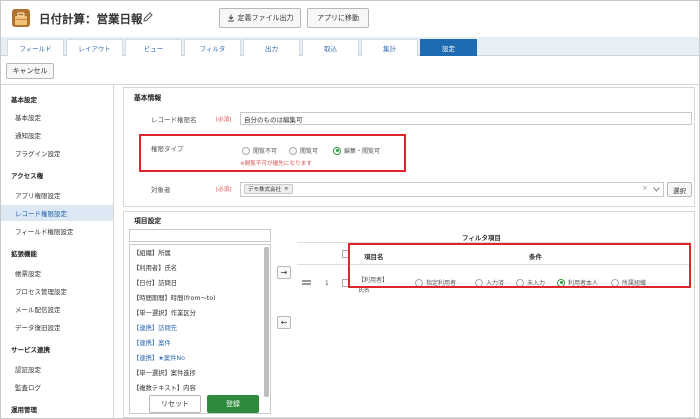 This screenshot has height=419, width=700. Describe the element at coordinates (327, 283) in the screenshot. I see `row-number: 1` at that location.